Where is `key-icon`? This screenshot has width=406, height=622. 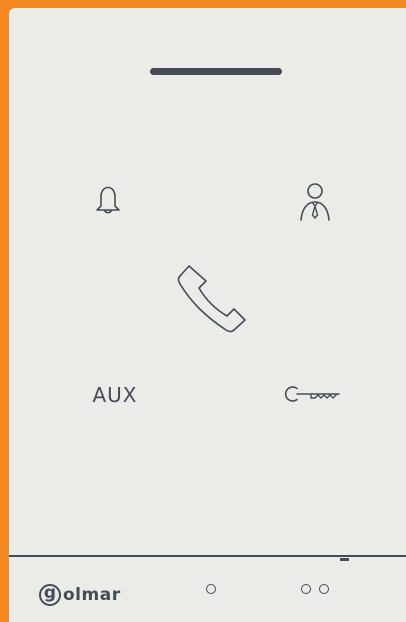
key-icon is located at coordinates (312, 394).